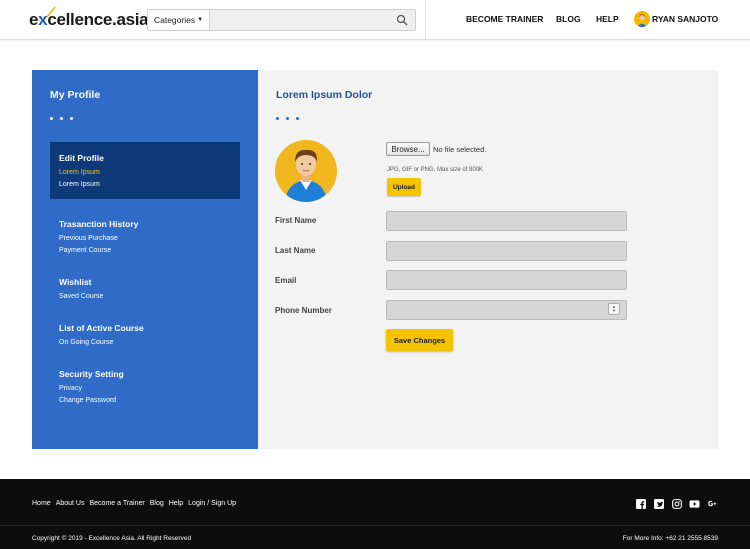  Describe the element at coordinates (712, 503) in the screenshot. I see `google-plus-icon` at that location.